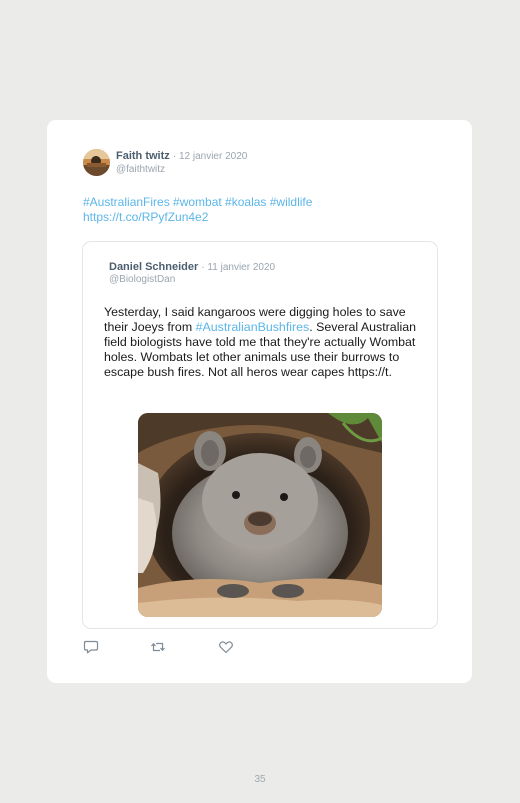  I want to click on tweet-date: · 12 janvier 2020, so click(210, 156).